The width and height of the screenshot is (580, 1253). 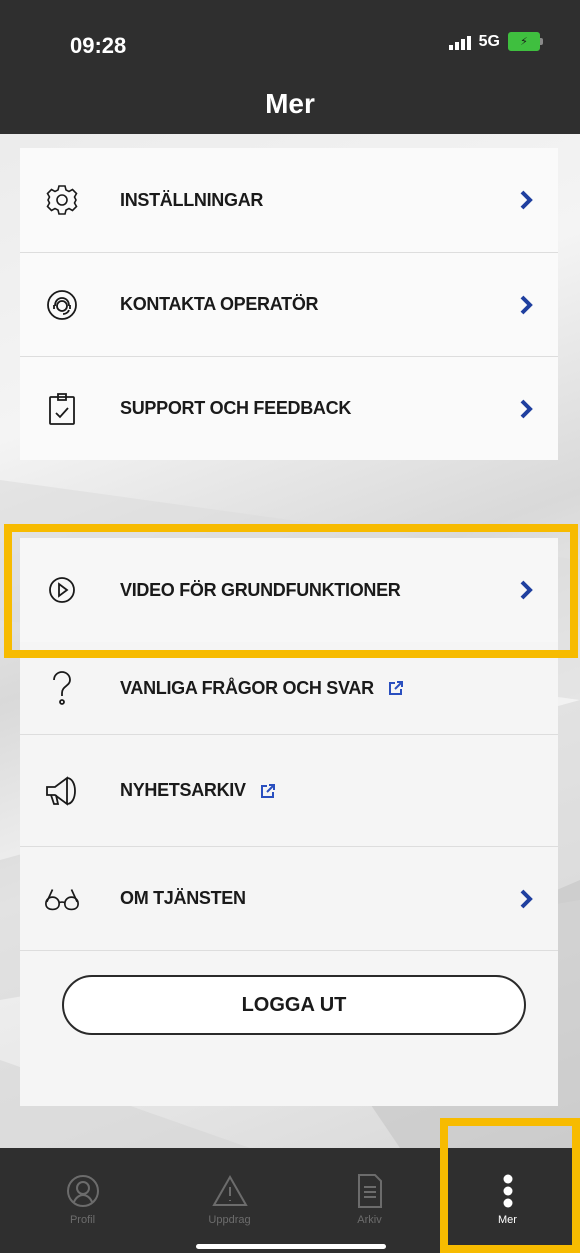 I want to click on network-label: 5G, so click(x=489, y=41).